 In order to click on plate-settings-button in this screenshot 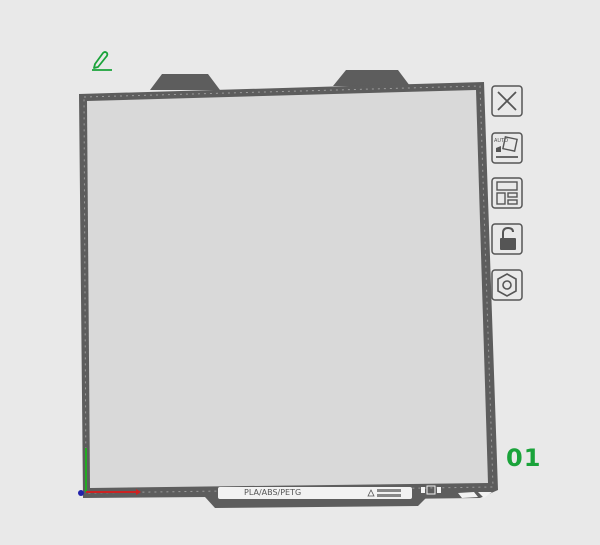, I will do `click(508, 286)`.